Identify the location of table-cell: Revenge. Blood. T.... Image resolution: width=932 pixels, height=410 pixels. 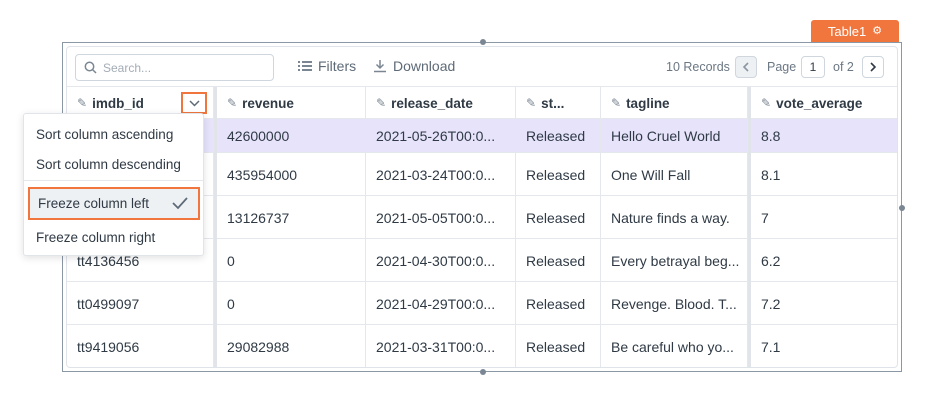
(674, 303).